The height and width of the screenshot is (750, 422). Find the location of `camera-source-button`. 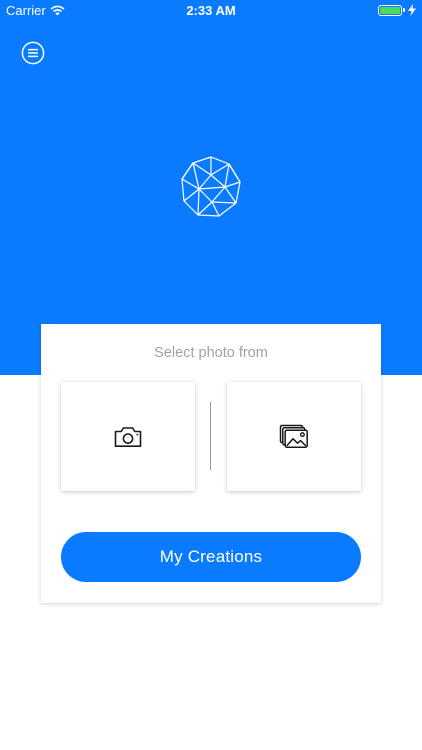

camera-source-button is located at coordinates (128, 436).